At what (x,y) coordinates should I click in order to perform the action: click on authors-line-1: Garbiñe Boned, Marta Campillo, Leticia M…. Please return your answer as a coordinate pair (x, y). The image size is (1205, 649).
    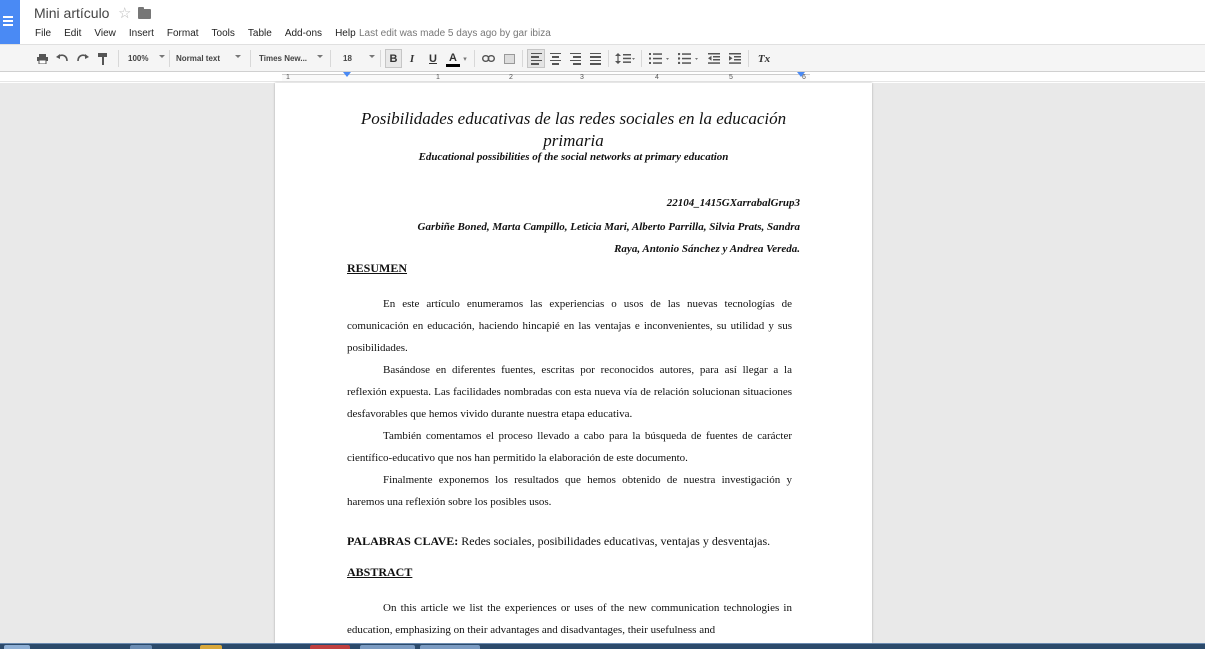
    Looking at the image, I should click on (609, 227).